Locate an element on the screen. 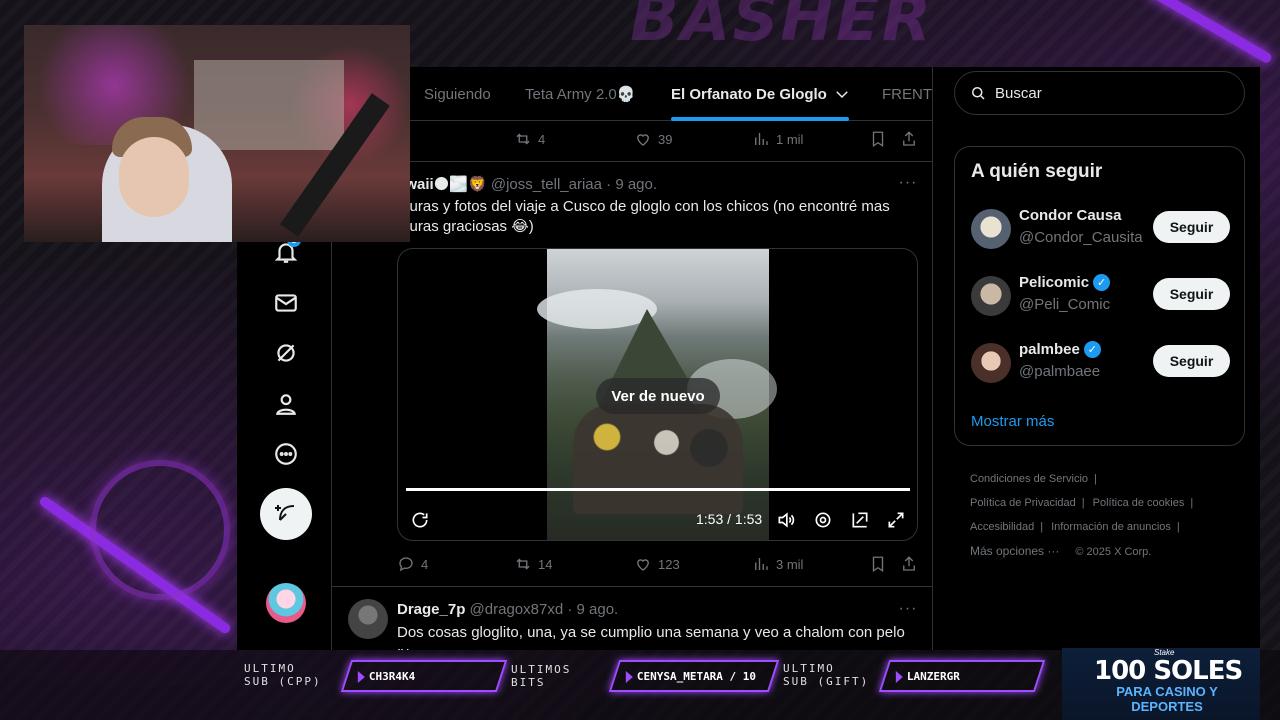  webcam-overlay is located at coordinates (217, 133).